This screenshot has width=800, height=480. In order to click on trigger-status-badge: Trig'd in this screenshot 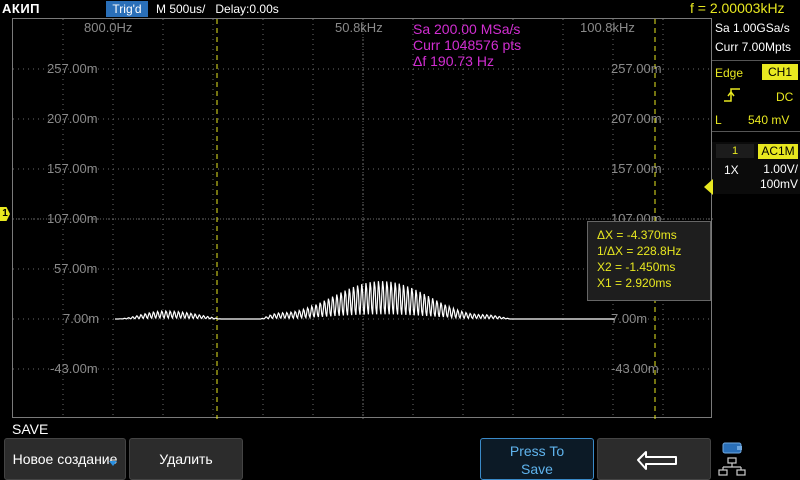, I will do `click(127, 9)`.